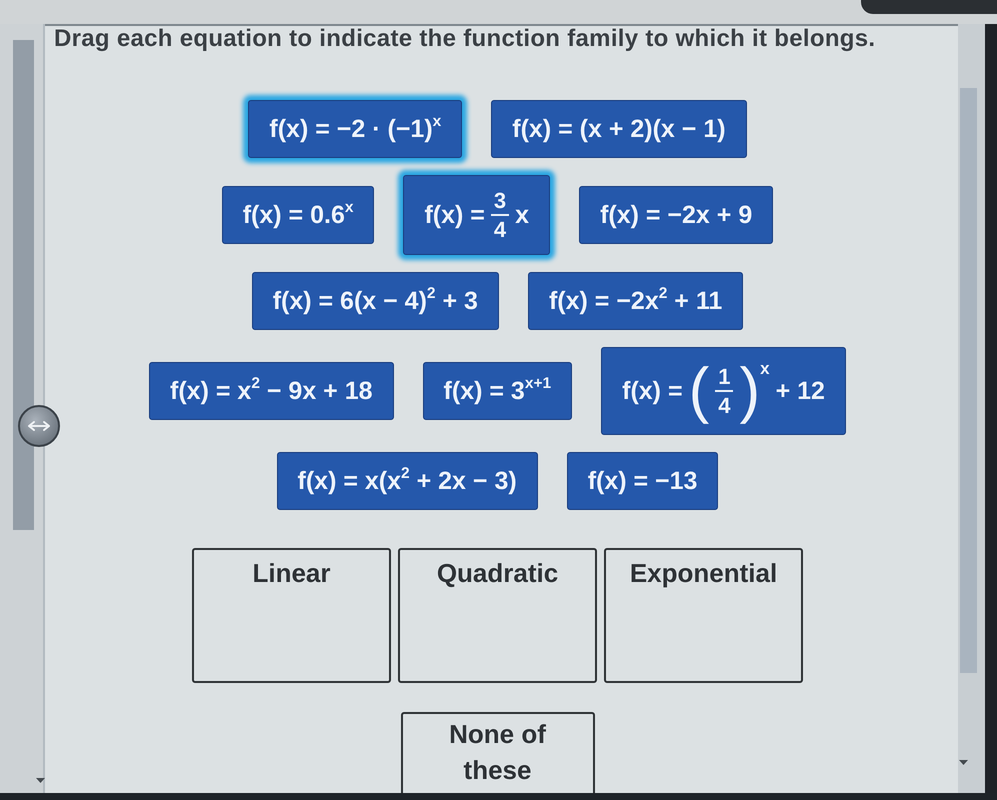 The image size is (997, 800). Describe the element at coordinates (291, 615) in the screenshot. I see `drop-zone: Linear` at that location.